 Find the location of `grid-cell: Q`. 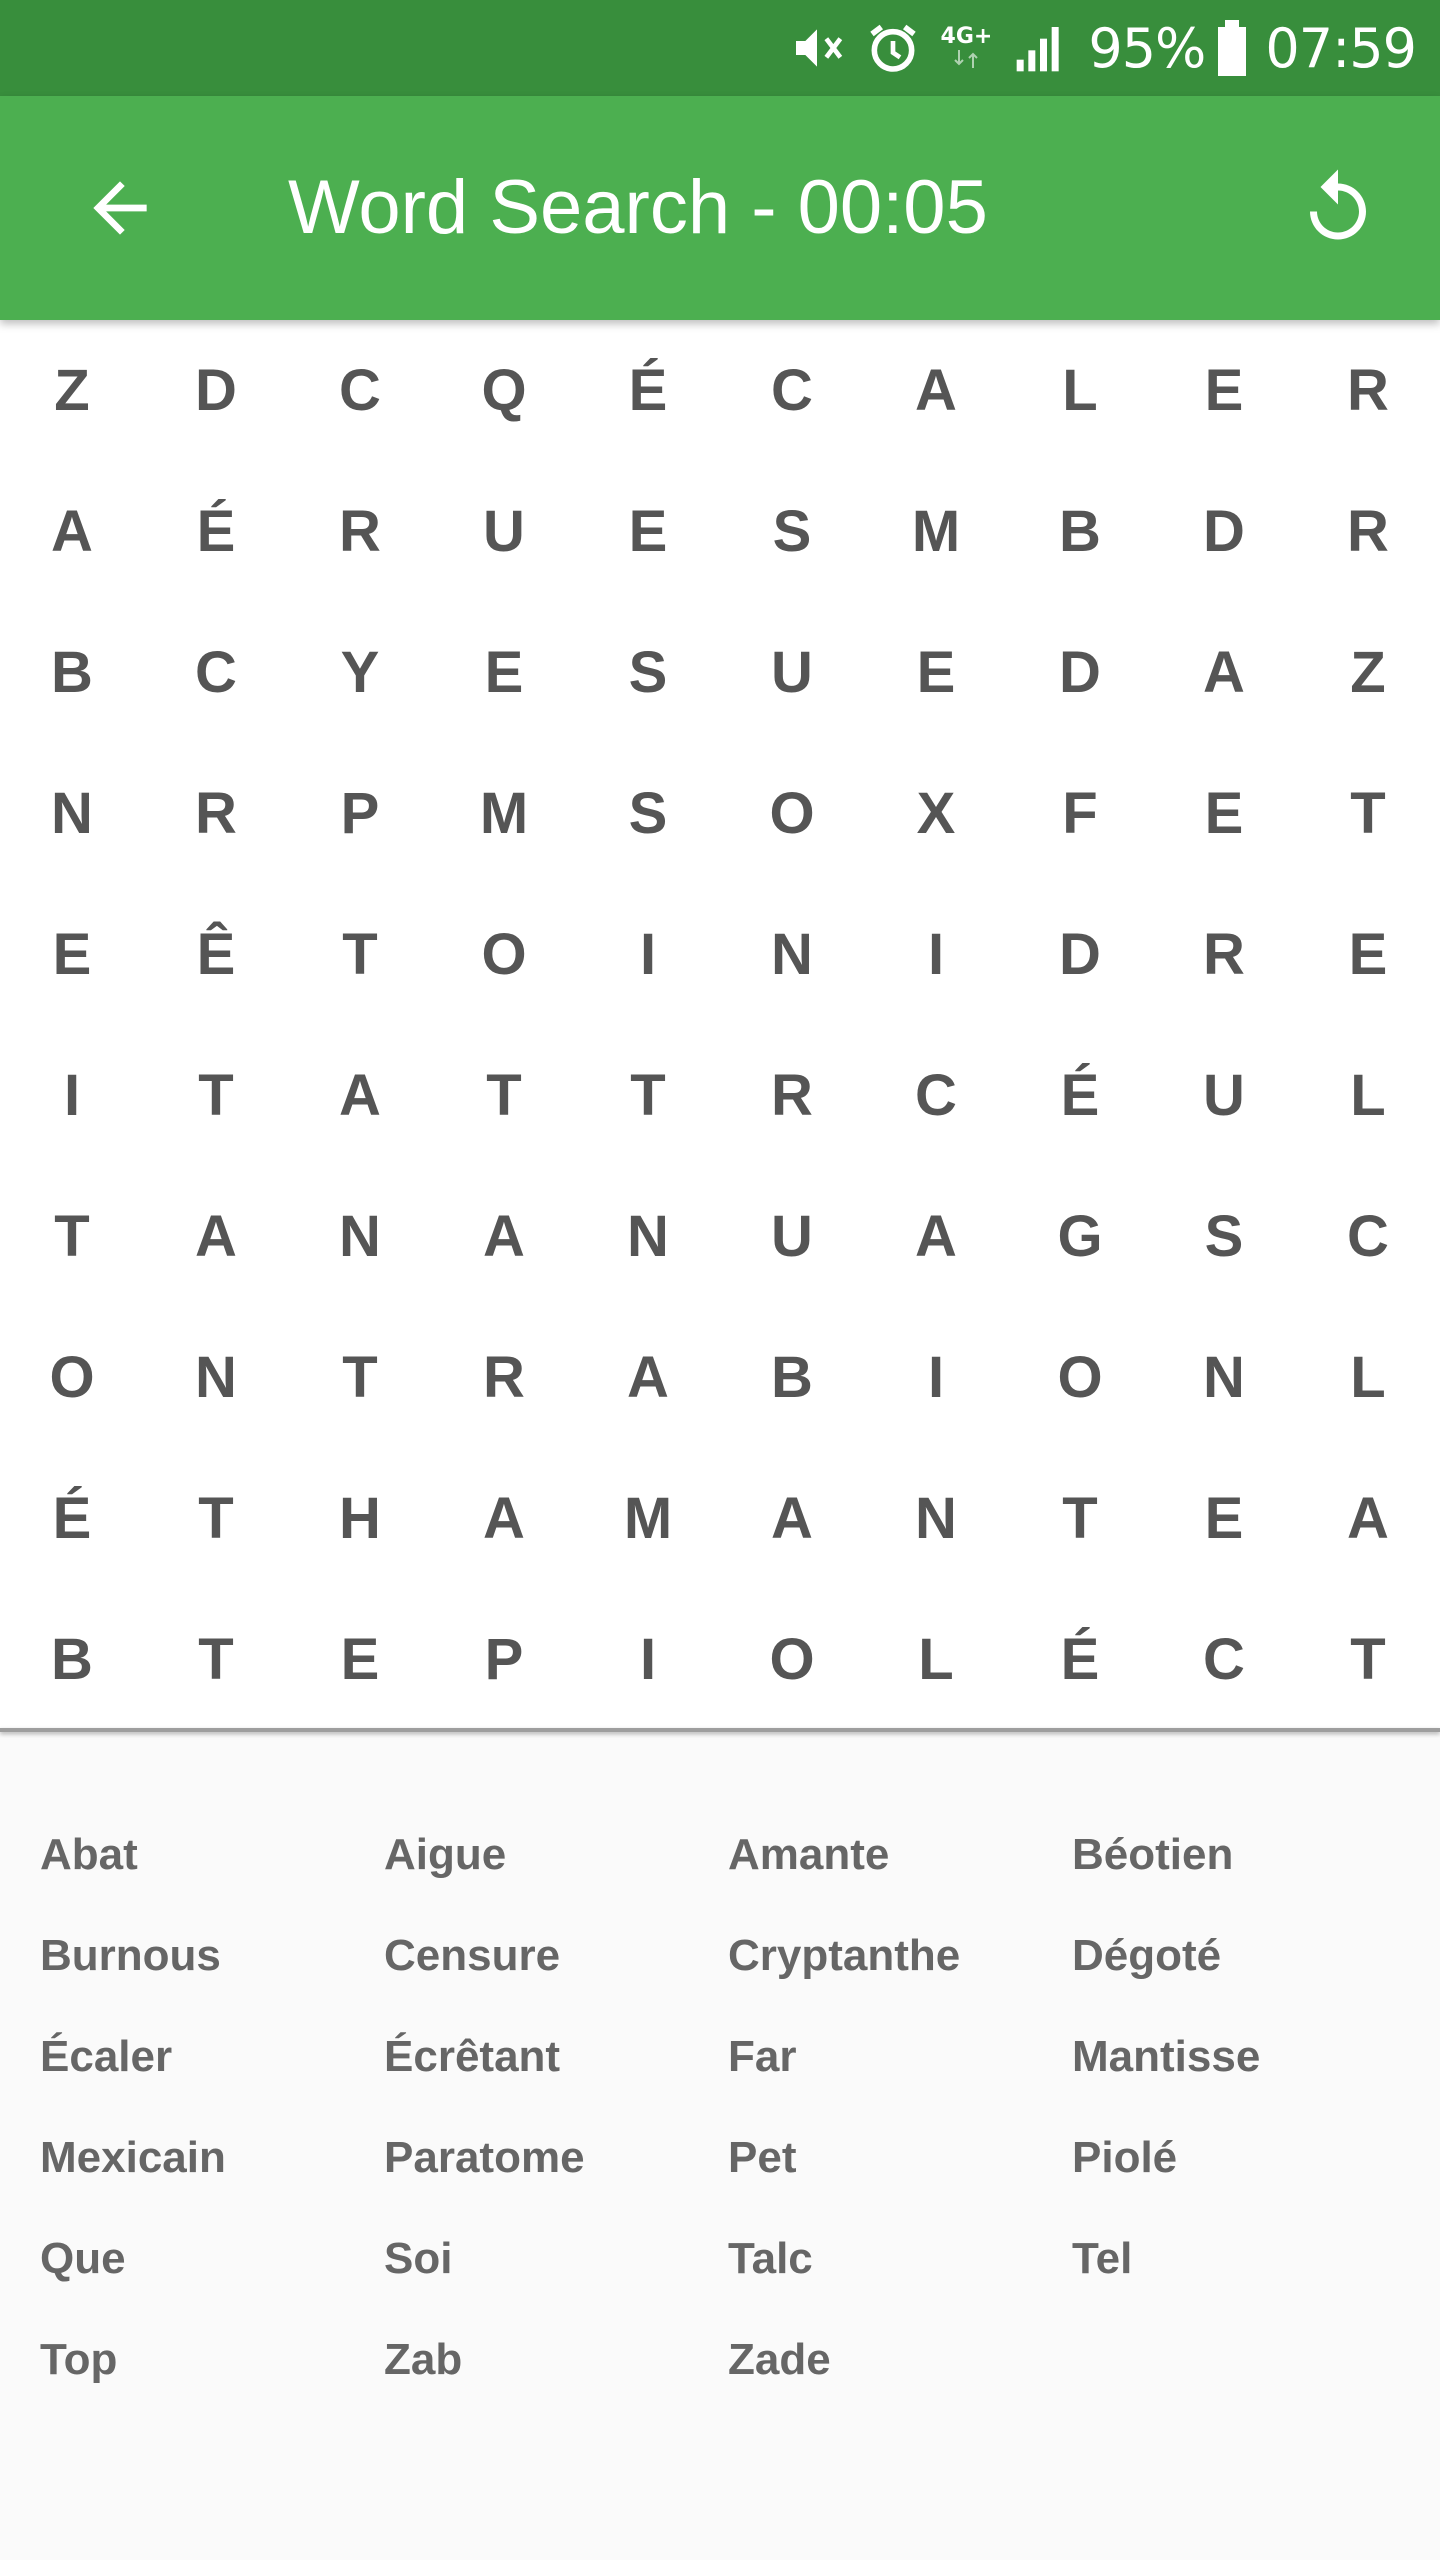

grid-cell: Q is located at coordinates (504, 390).